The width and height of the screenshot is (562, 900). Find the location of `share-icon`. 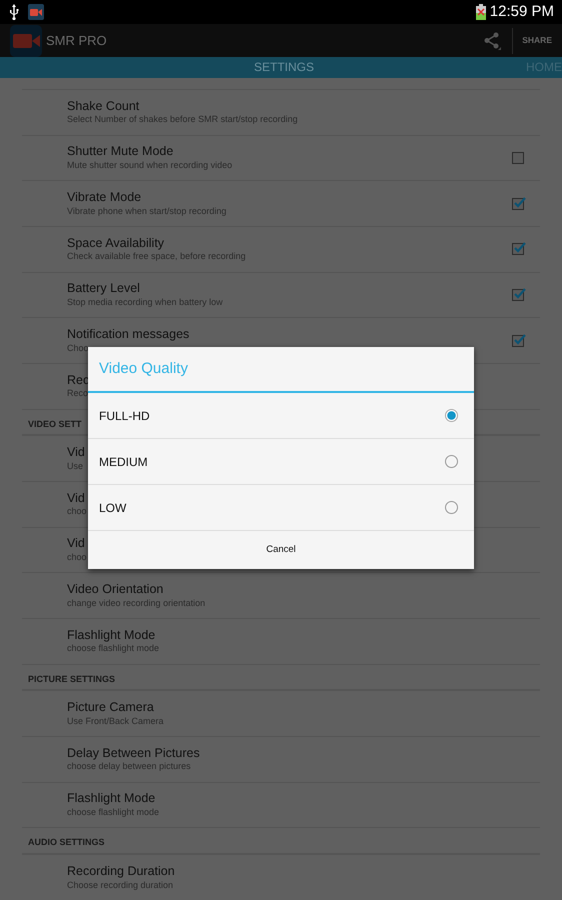

share-icon is located at coordinates (492, 41).